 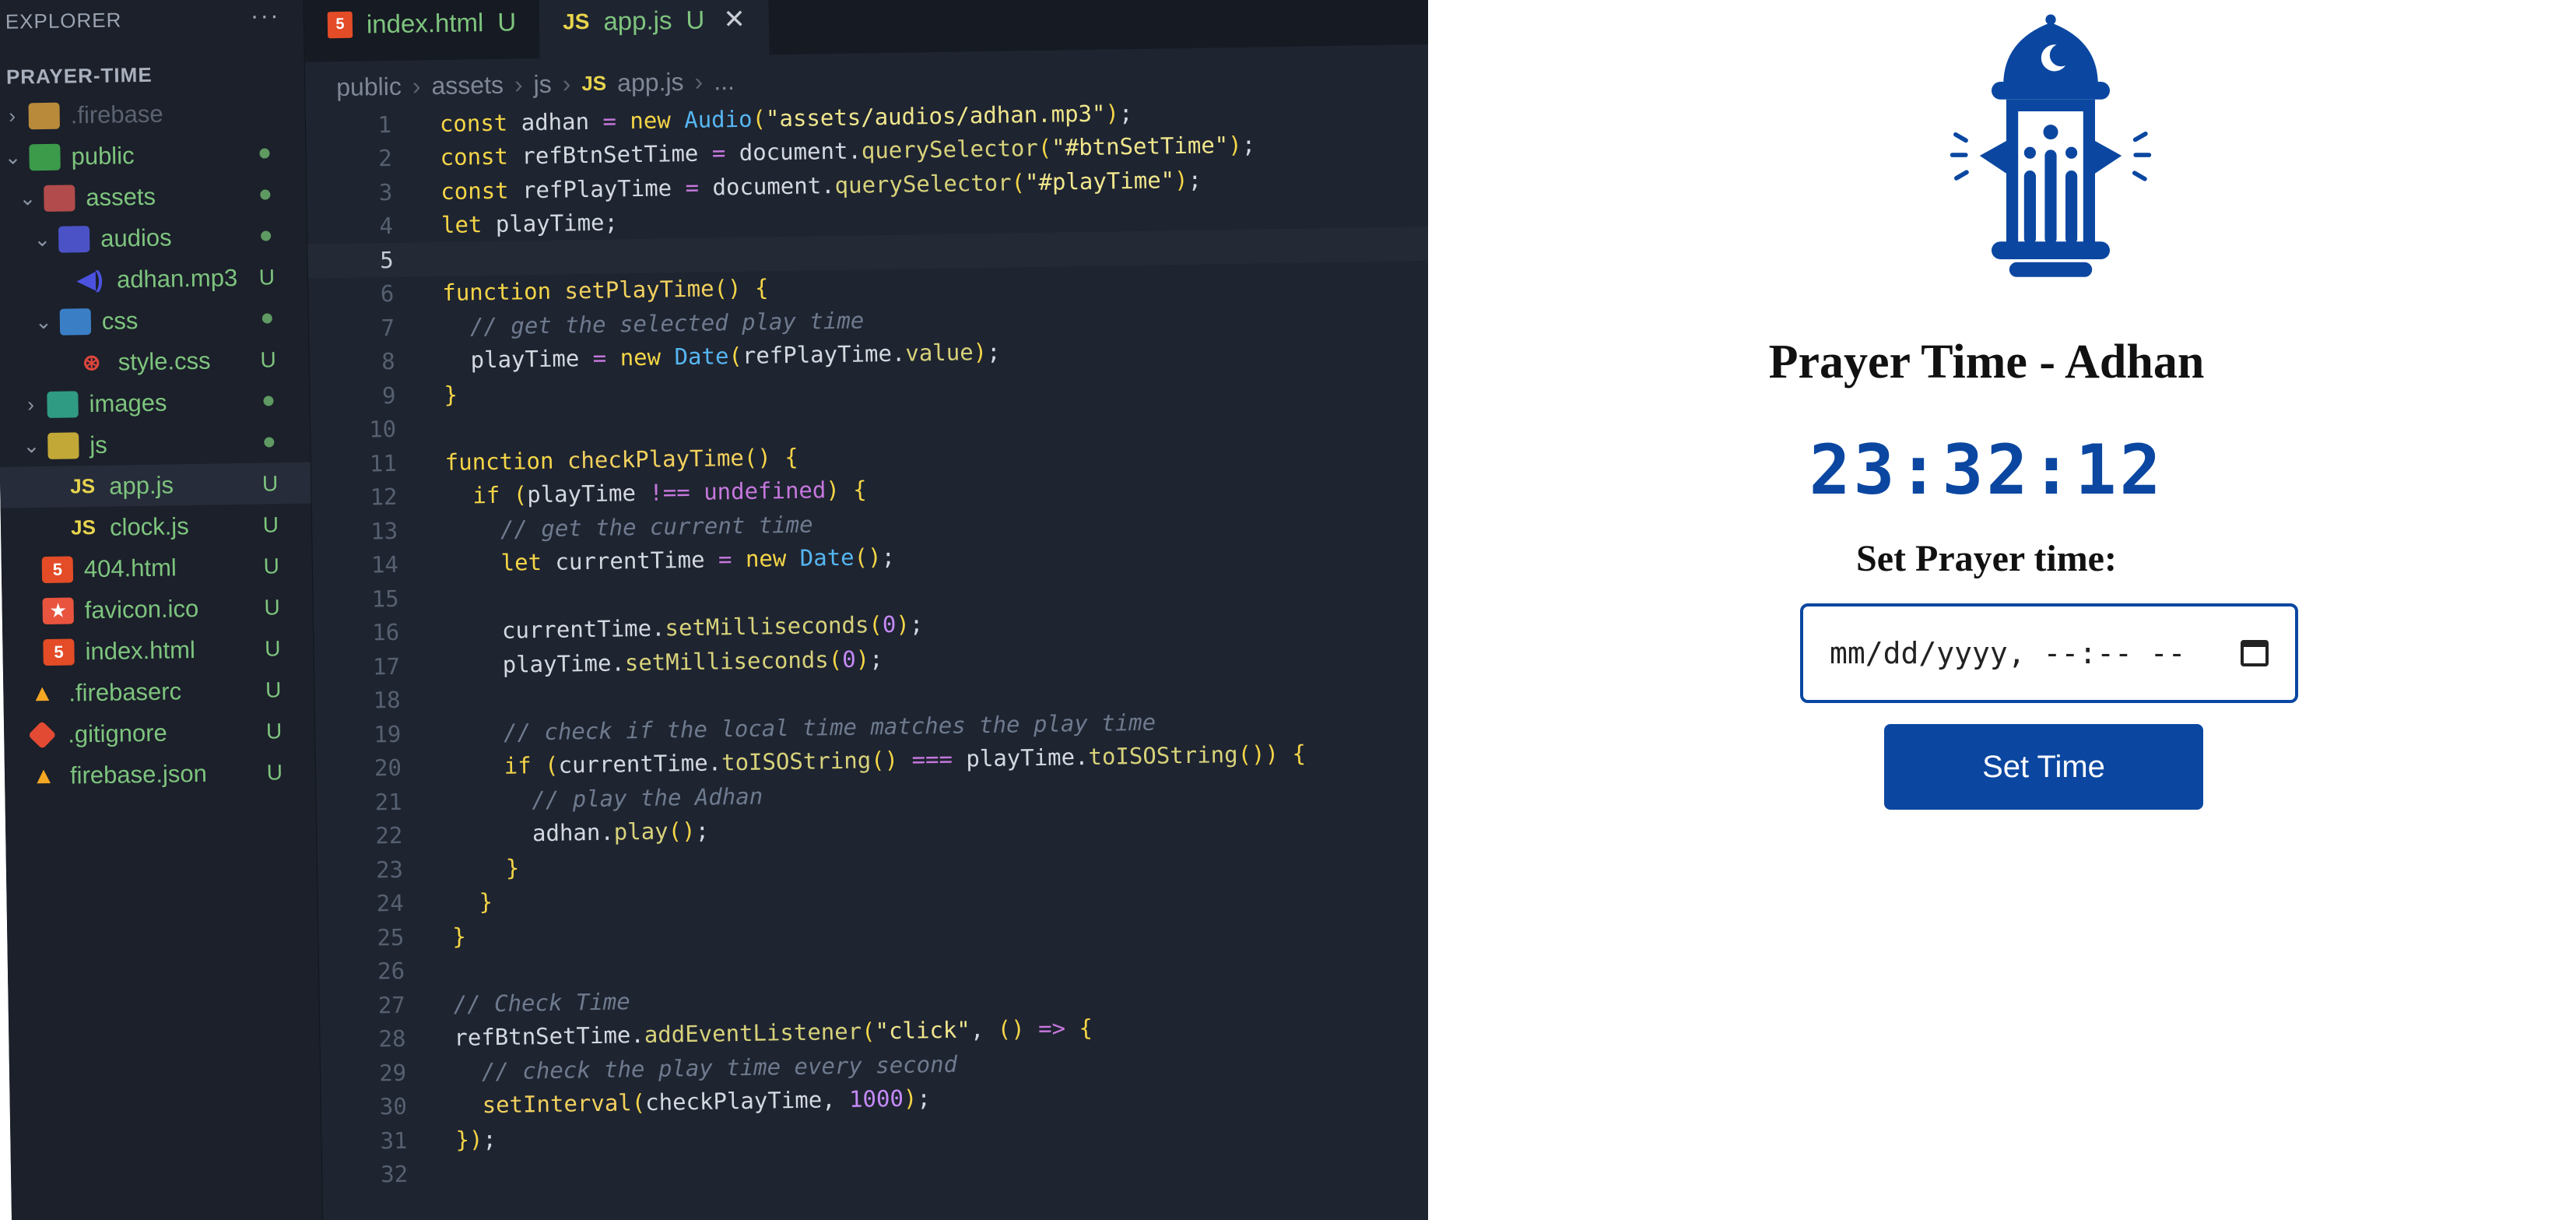 What do you see at coordinates (698, 560) in the screenshot?
I see `code-text: let currentTime = new Date();` at bounding box center [698, 560].